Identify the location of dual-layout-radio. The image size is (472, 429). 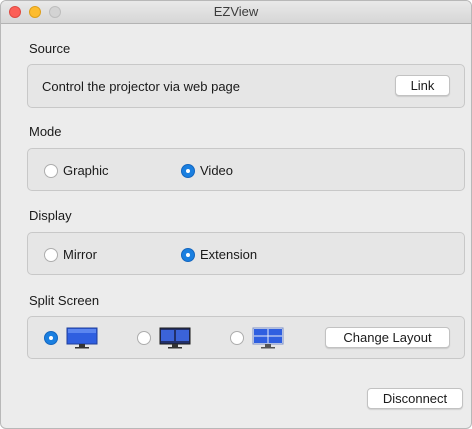
(144, 338).